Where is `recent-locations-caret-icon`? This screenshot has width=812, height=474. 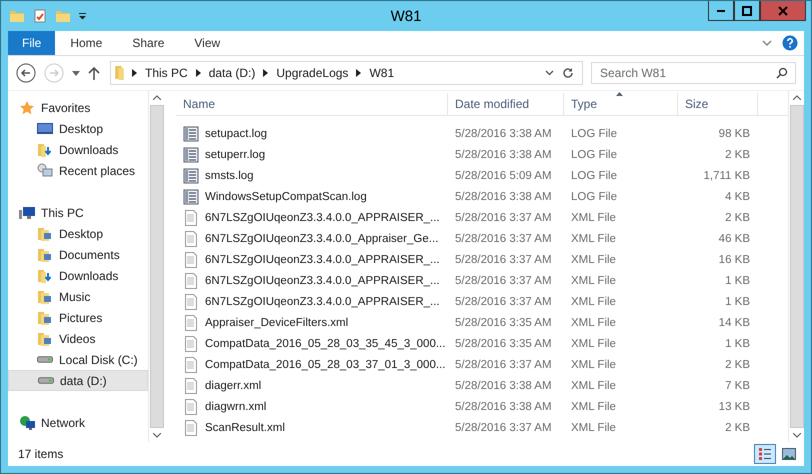
recent-locations-caret-icon is located at coordinates (76, 73).